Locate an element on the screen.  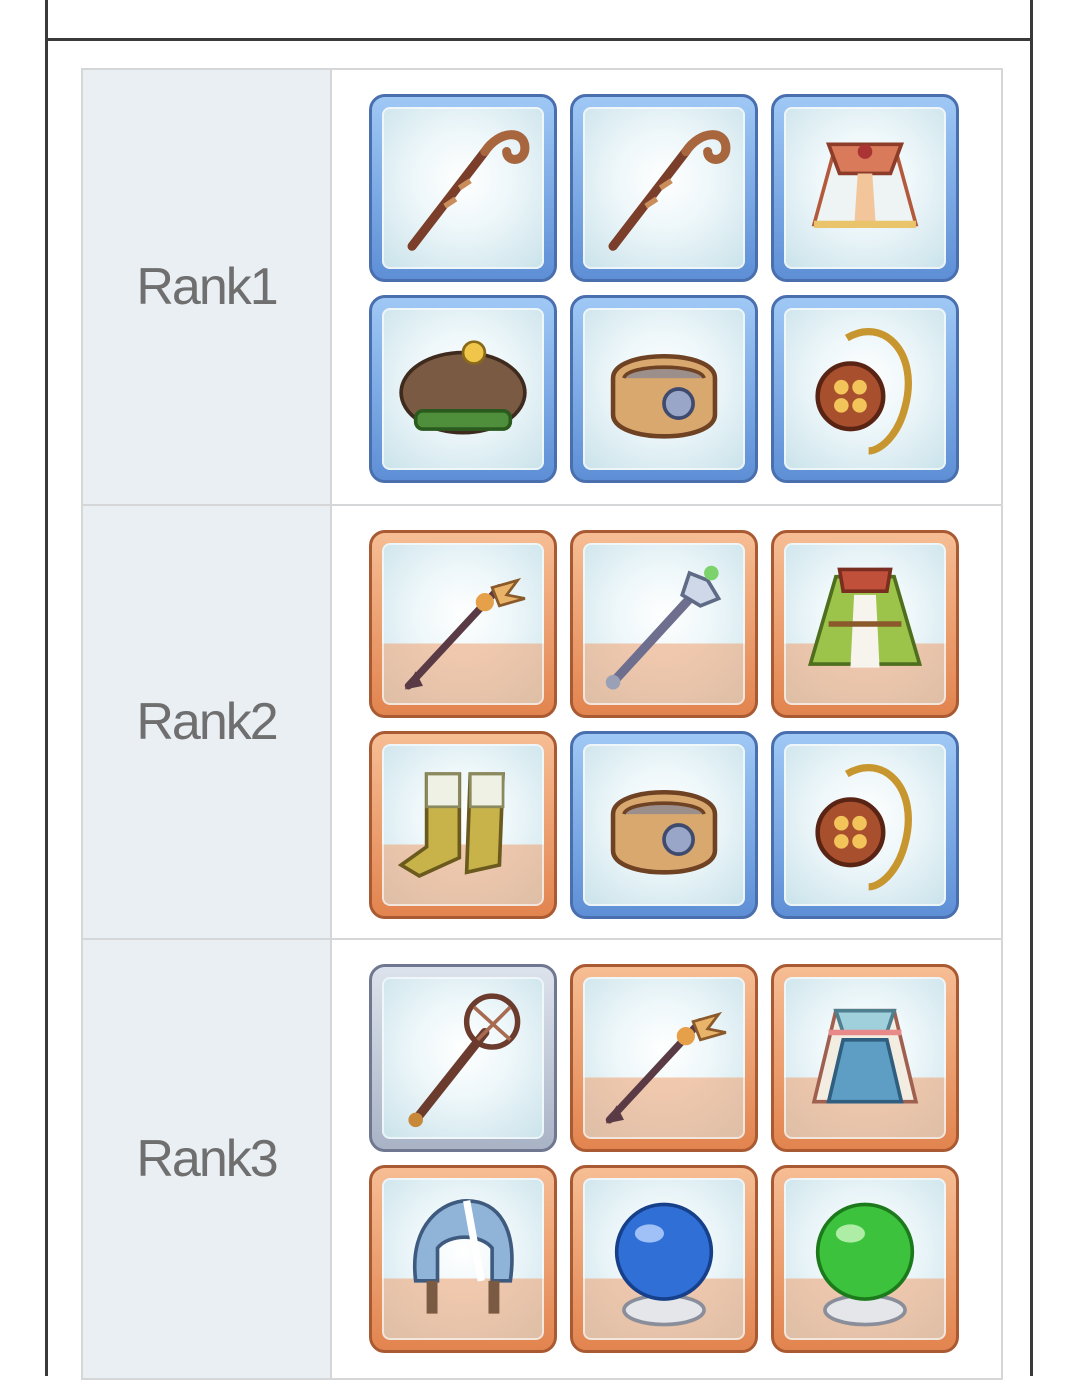
rank-label: Rank1 is located at coordinates (206, 287).